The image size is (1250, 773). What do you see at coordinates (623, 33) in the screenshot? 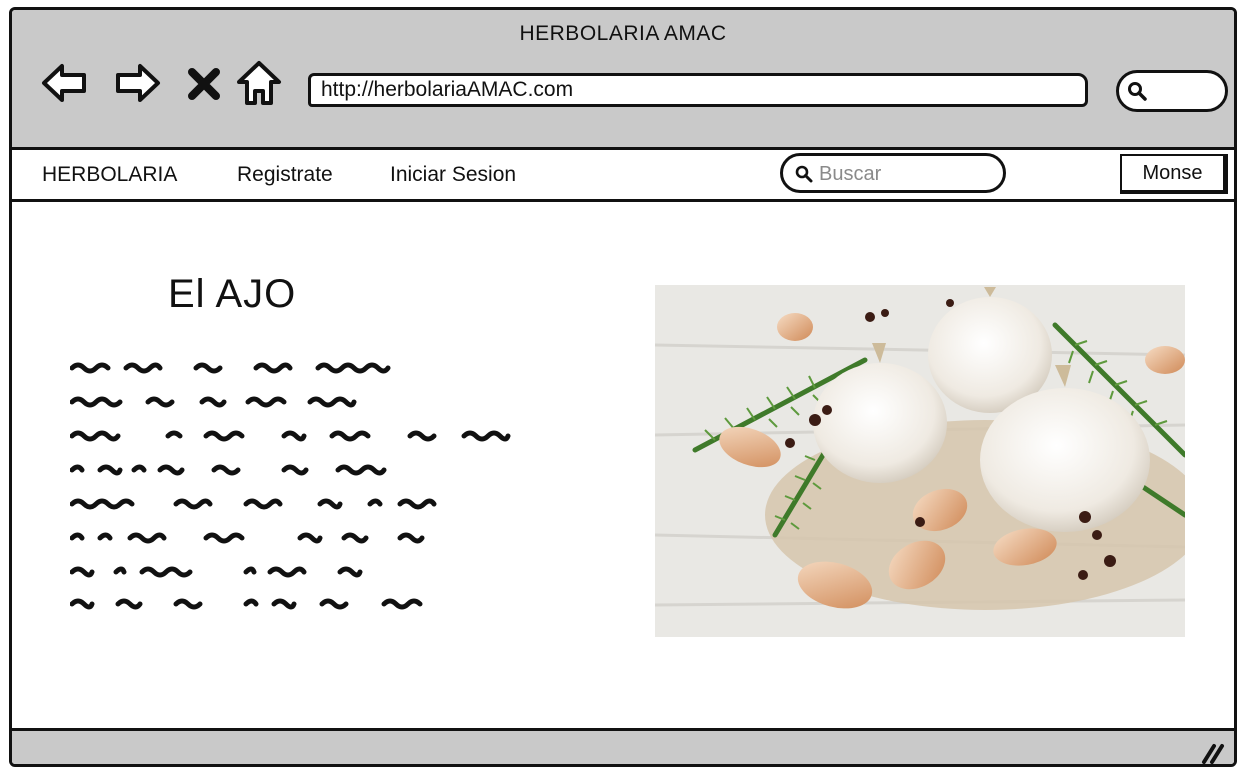
I see `window-title: HERBOLARIA AMAC` at bounding box center [623, 33].